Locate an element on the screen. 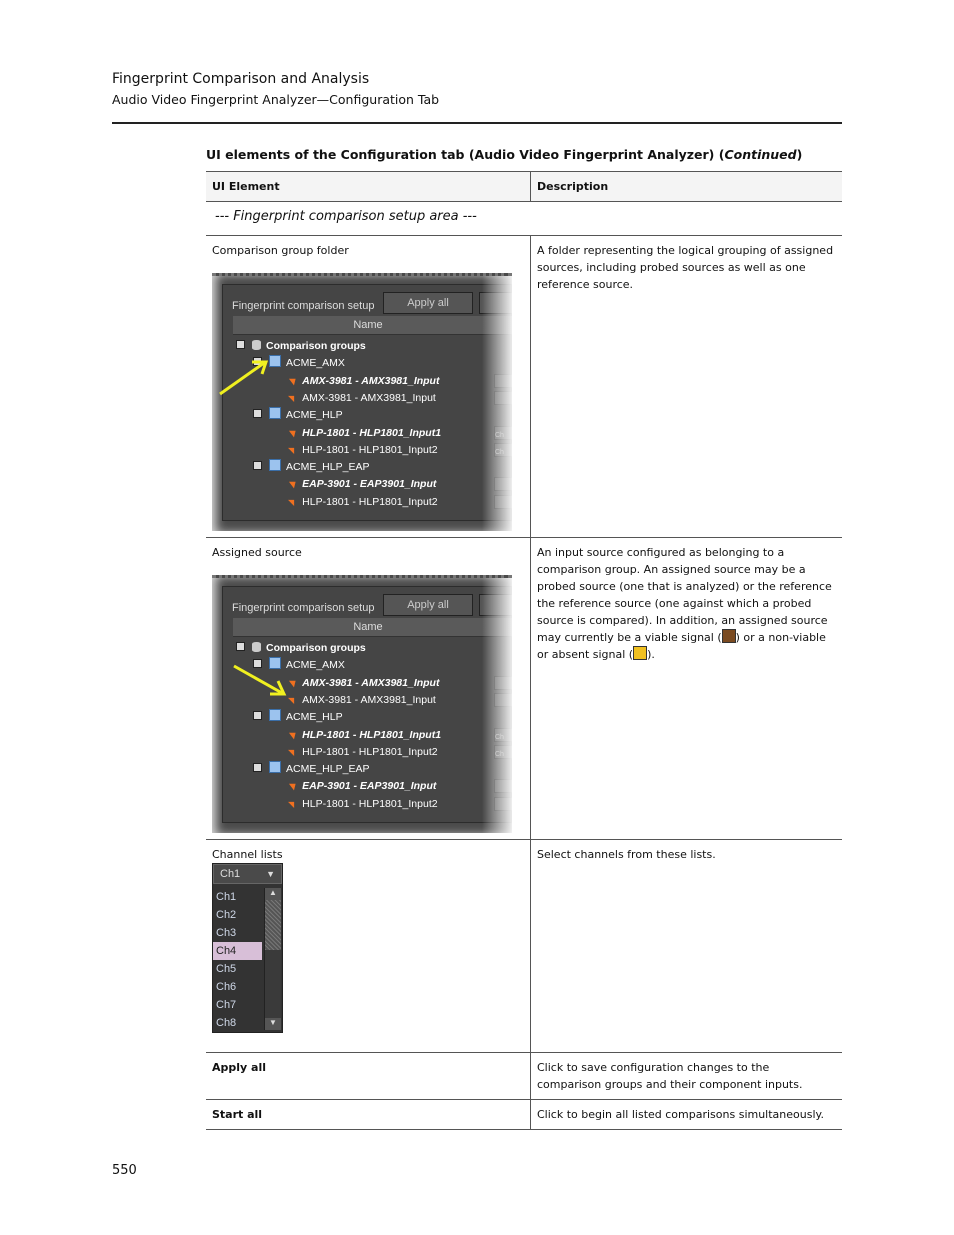 The height and width of the screenshot is (1235, 954). table-title-end: ) is located at coordinates (799, 154).